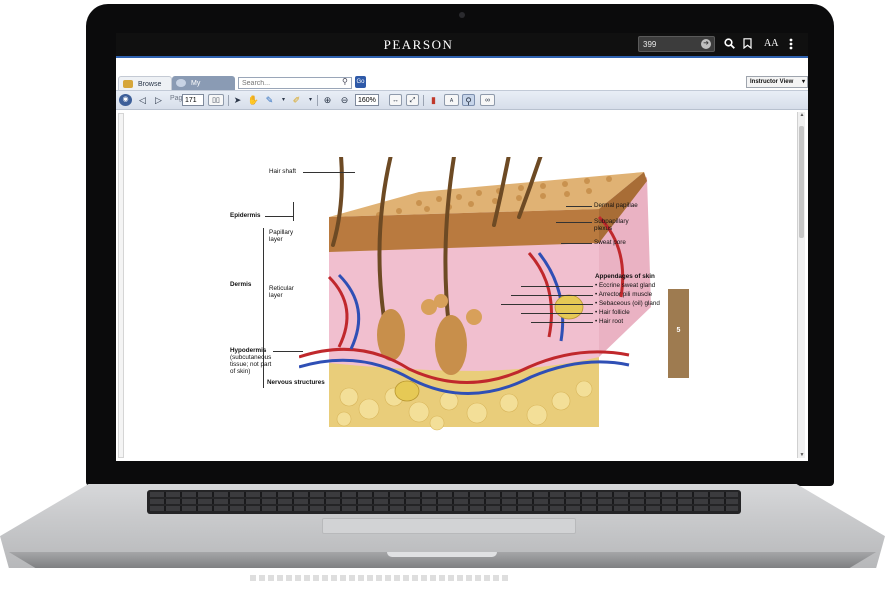 The height and width of the screenshot is (589, 885). What do you see at coordinates (462, 15) in the screenshot?
I see `webcam` at bounding box center [462, 15].